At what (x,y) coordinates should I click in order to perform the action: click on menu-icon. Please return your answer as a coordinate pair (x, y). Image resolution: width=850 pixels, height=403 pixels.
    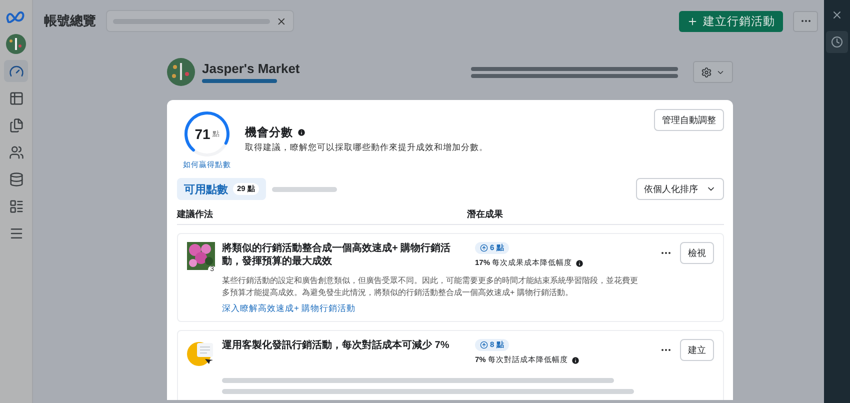
    Looking at the image, I should click on (16, 233).